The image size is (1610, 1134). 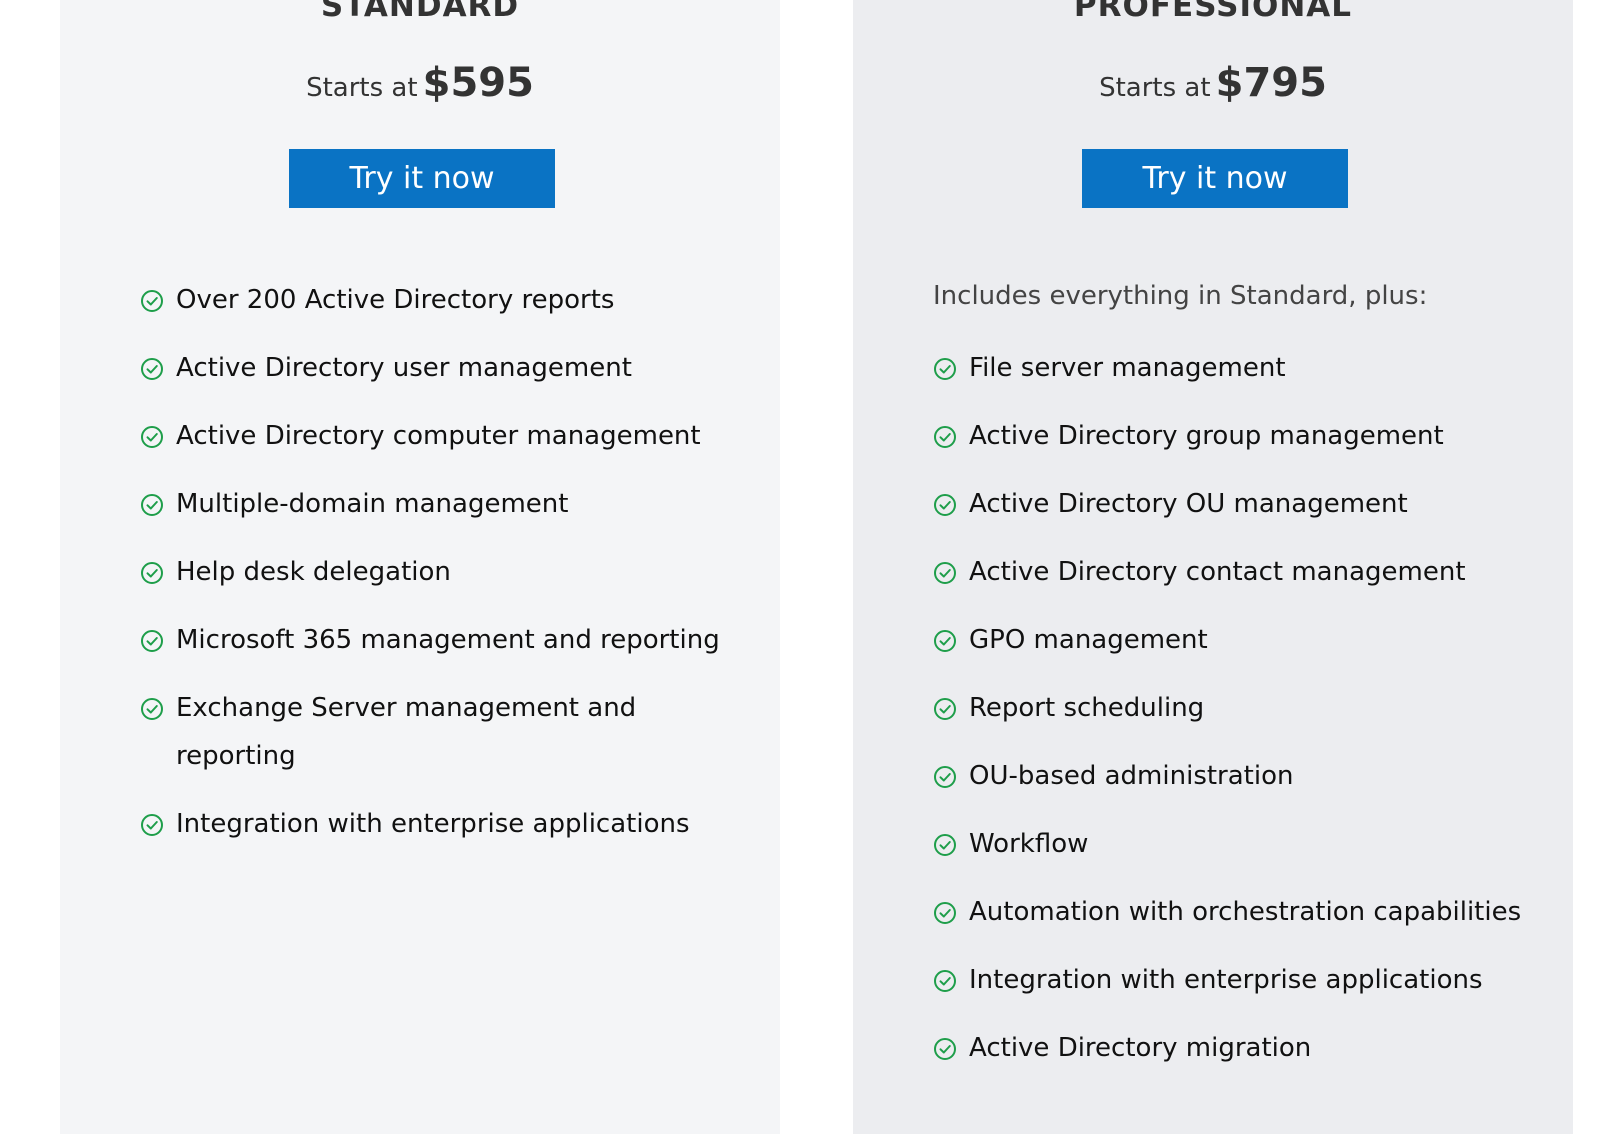 I want to click on feature-label: Report scheduling, so click(x=1087, y=708).